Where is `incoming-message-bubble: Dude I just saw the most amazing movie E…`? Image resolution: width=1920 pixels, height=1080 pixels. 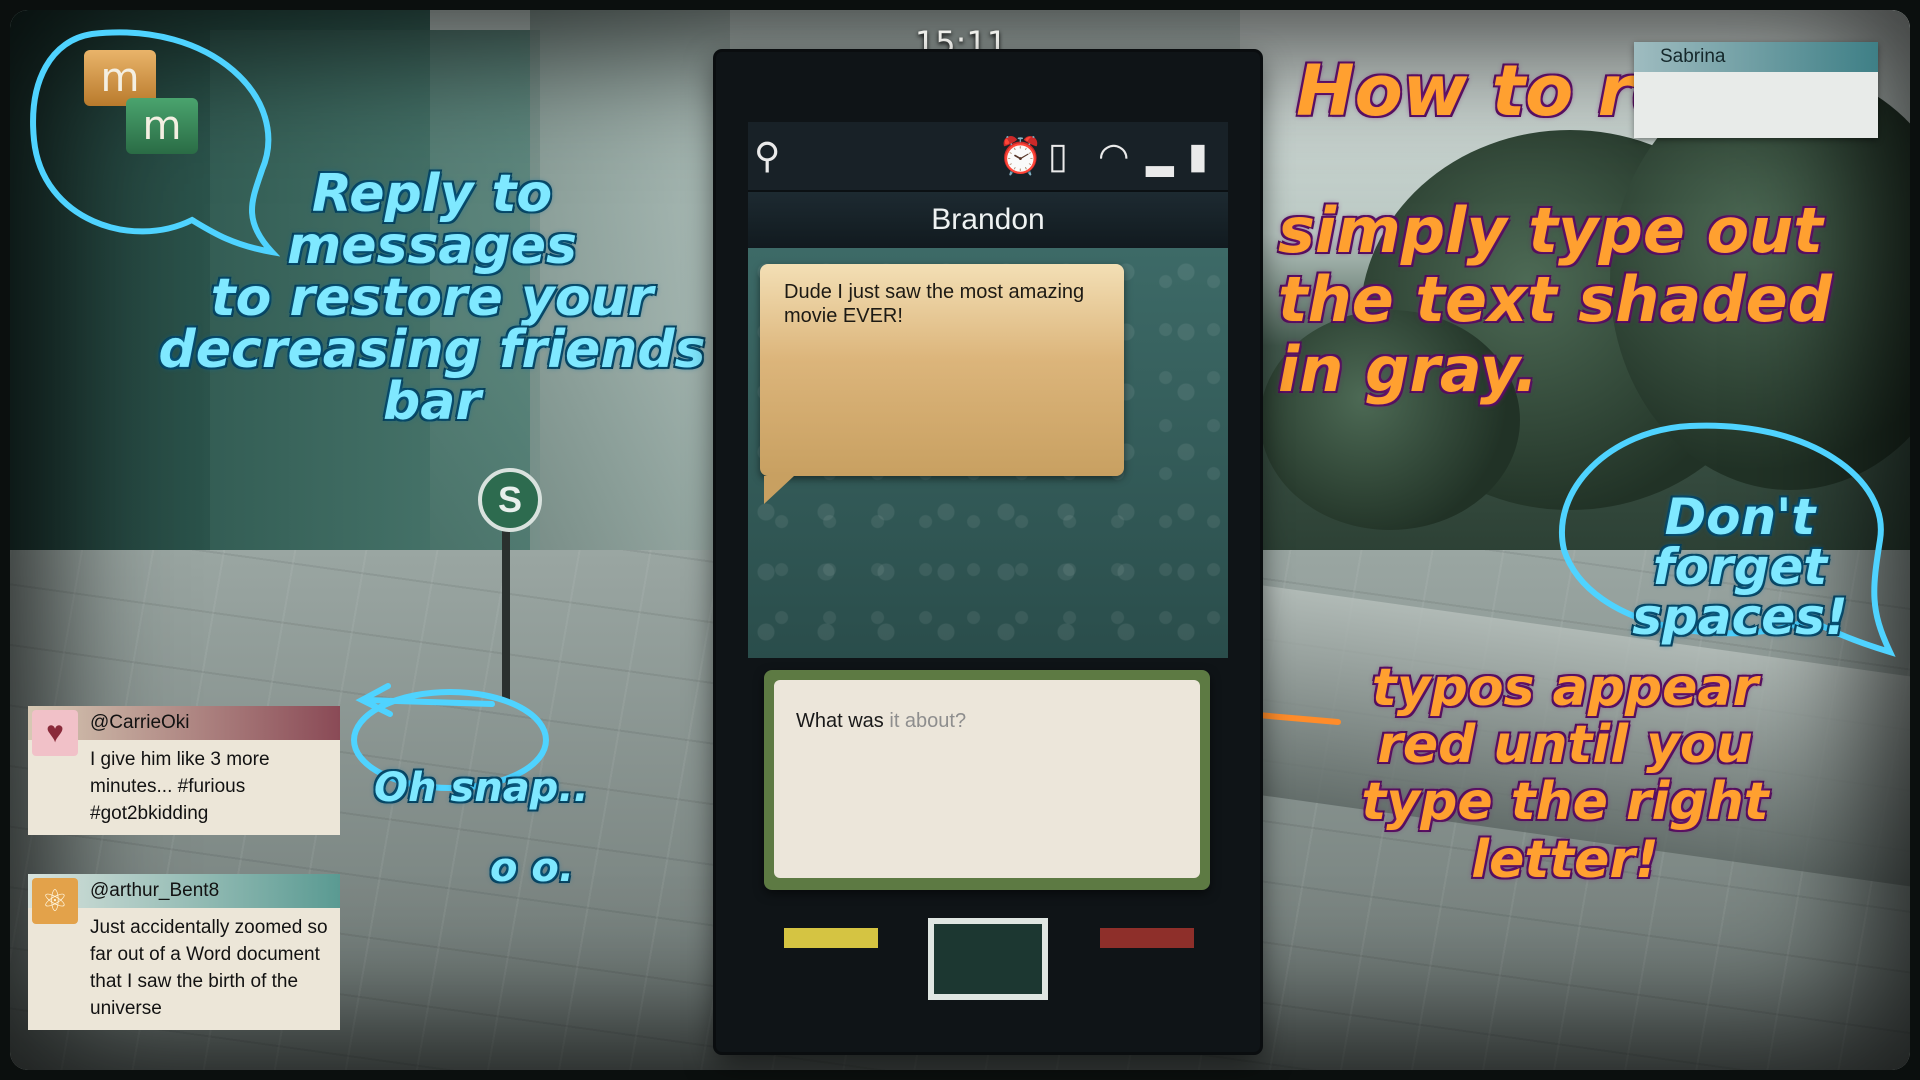
incoming-message-bubble: Dude I just saw the most amazing movie E… is located at coordinates (942, 384).